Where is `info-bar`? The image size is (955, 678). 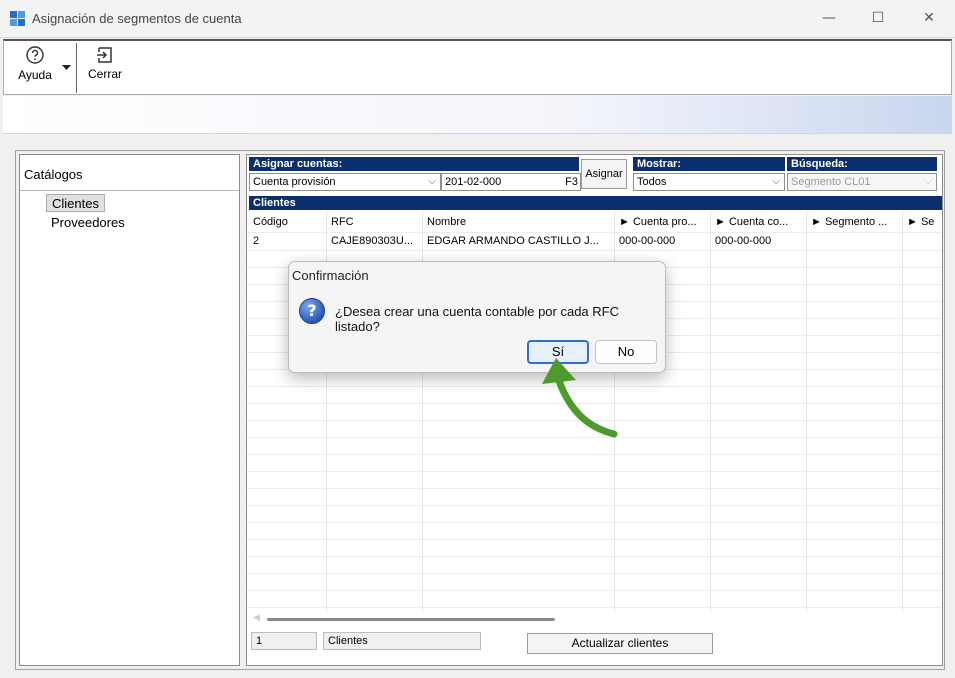 info-bar is located at coordinates (477, 115).